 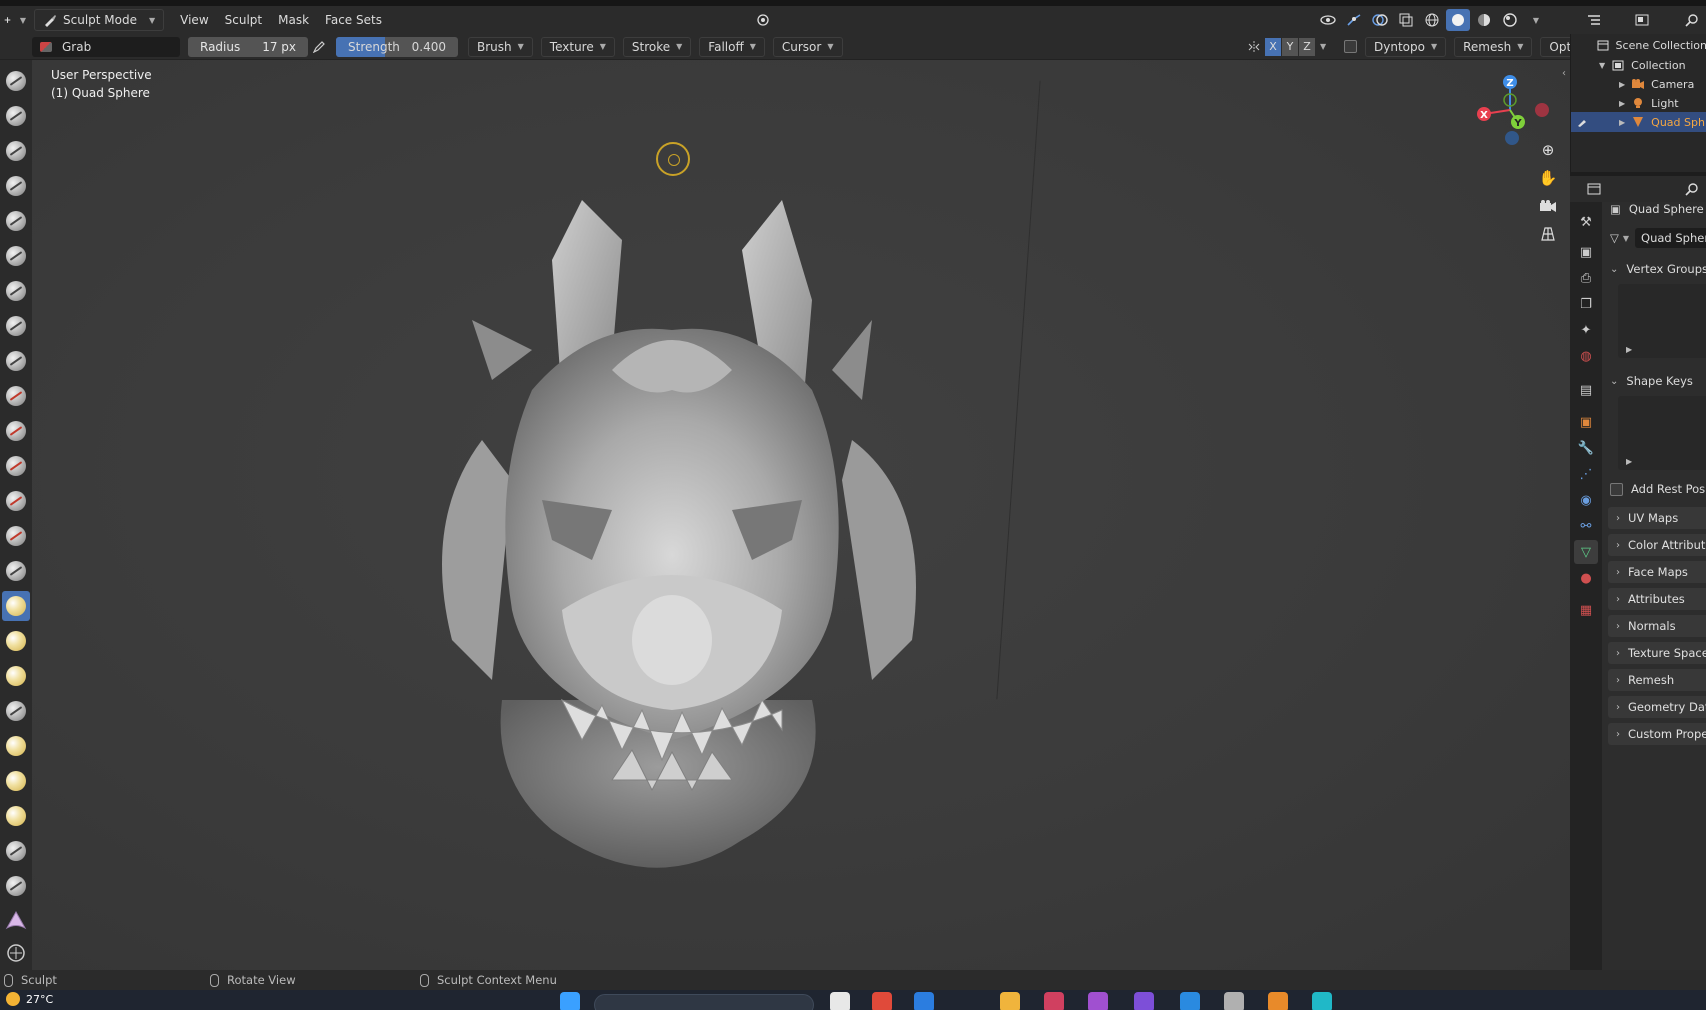 What do you see at coordinates (1662, 433) in the screenshot?
I see `shape-keys-list: ▶` at bounding box center [1662, 433].